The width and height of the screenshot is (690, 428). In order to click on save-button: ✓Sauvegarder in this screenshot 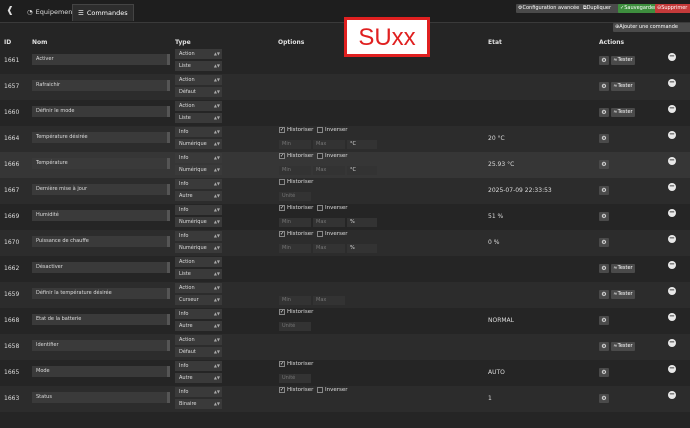, I will do `click(637, 8)`.